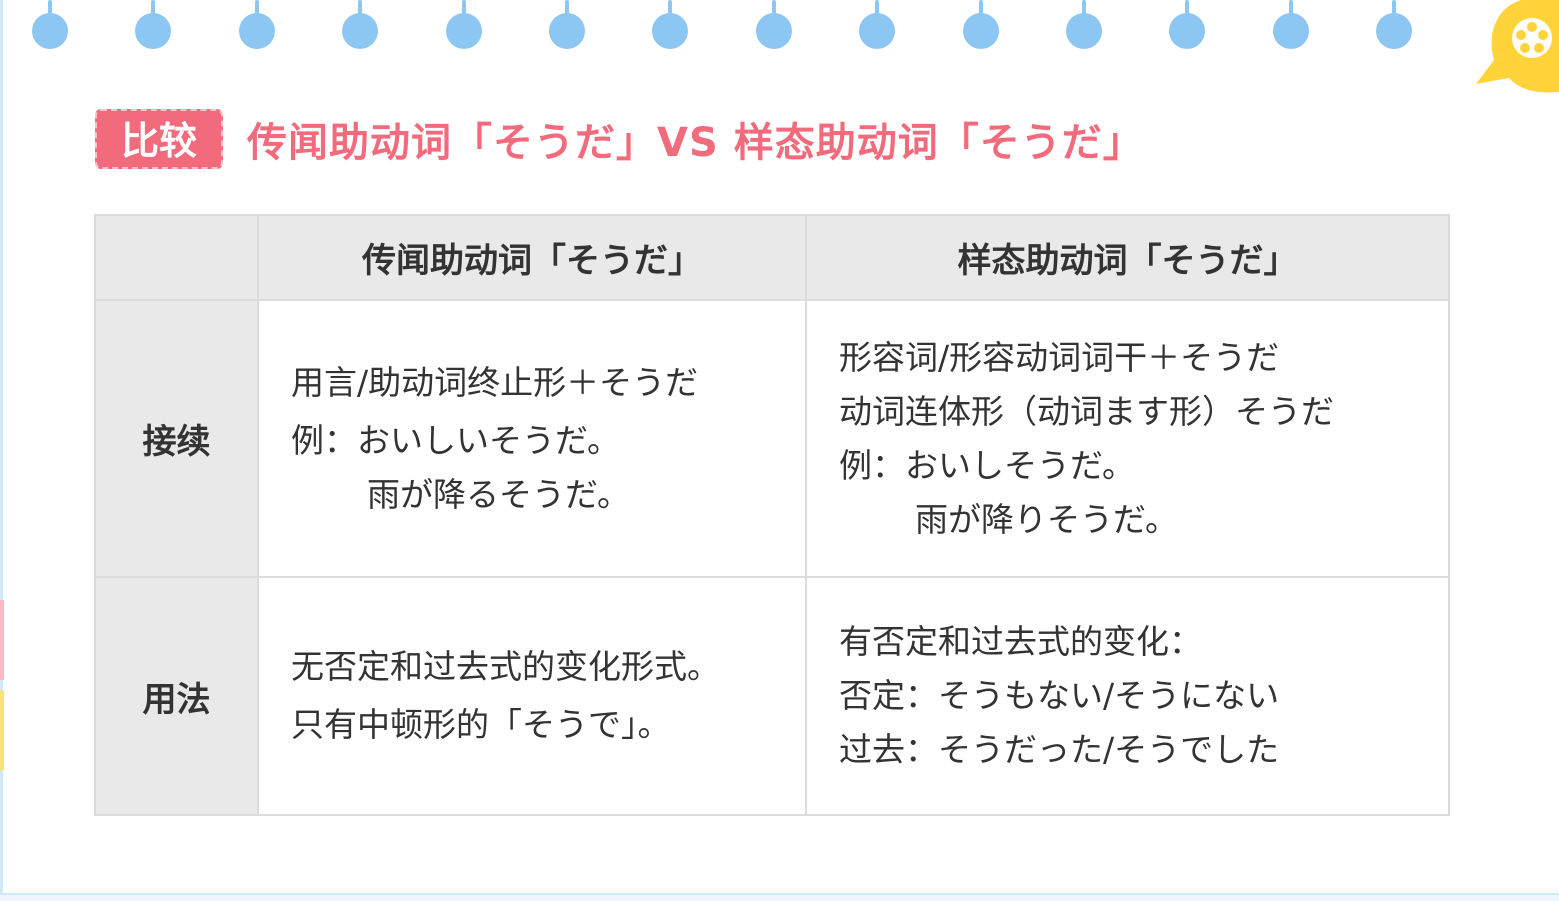  What do you see at coordinates (987, 465) in the screenshot?
I see `cell-line: 例：おいしそうだ。` at bounding box center [987, 465].